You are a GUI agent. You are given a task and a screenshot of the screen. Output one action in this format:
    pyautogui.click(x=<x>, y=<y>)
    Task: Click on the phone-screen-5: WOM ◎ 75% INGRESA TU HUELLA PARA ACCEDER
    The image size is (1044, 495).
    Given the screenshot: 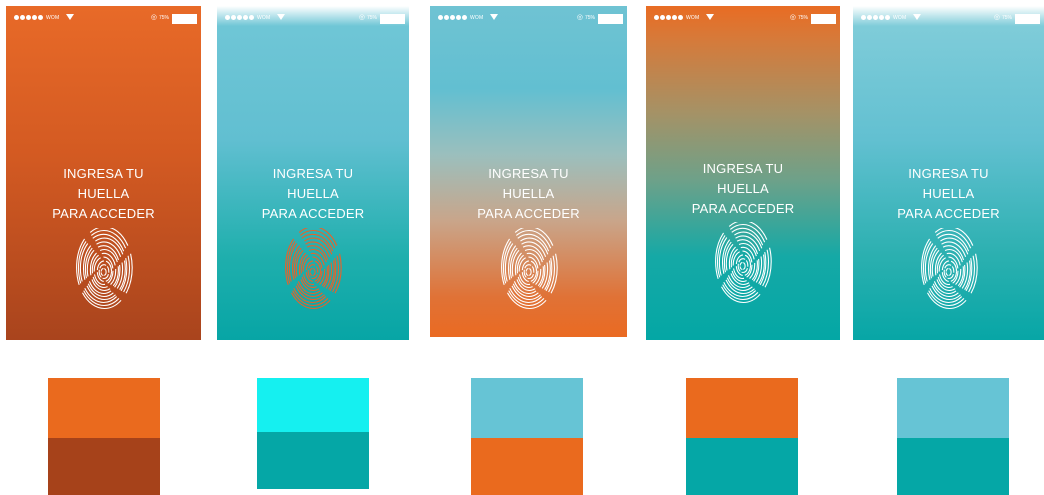 What is the action you would take?
    pyautogui.click(x=948, y=173)
    